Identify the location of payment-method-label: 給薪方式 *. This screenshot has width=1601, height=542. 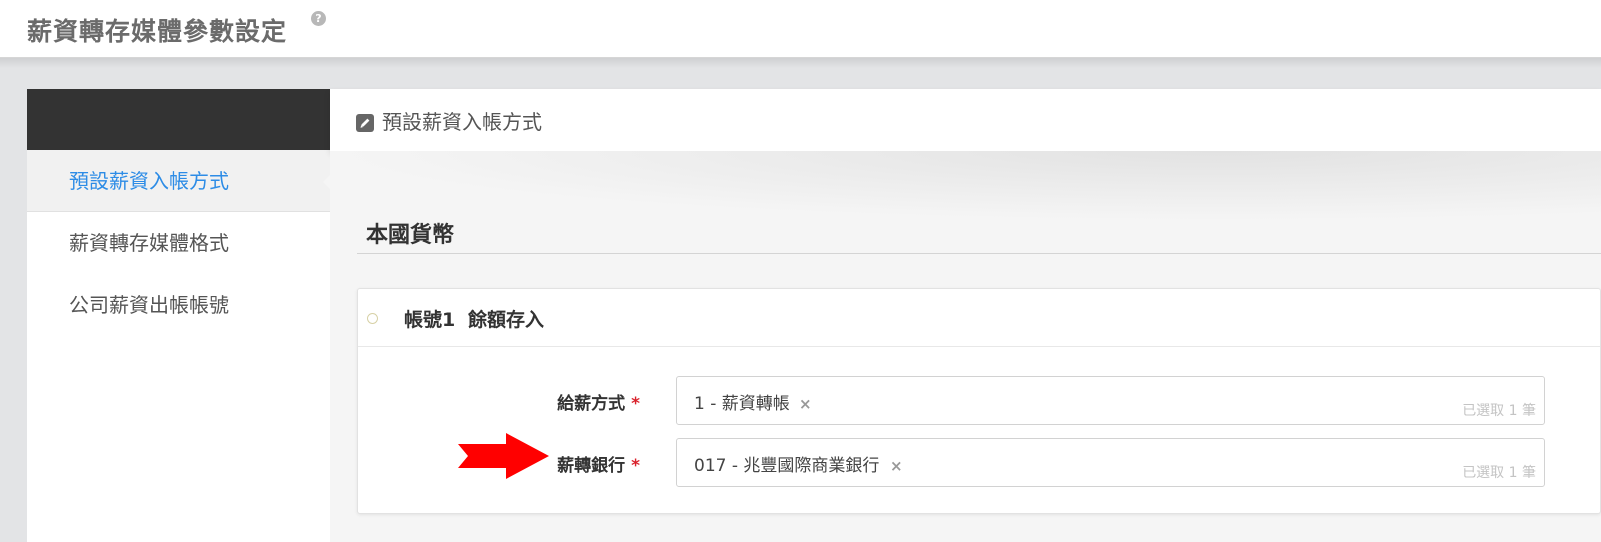
(598, 404).